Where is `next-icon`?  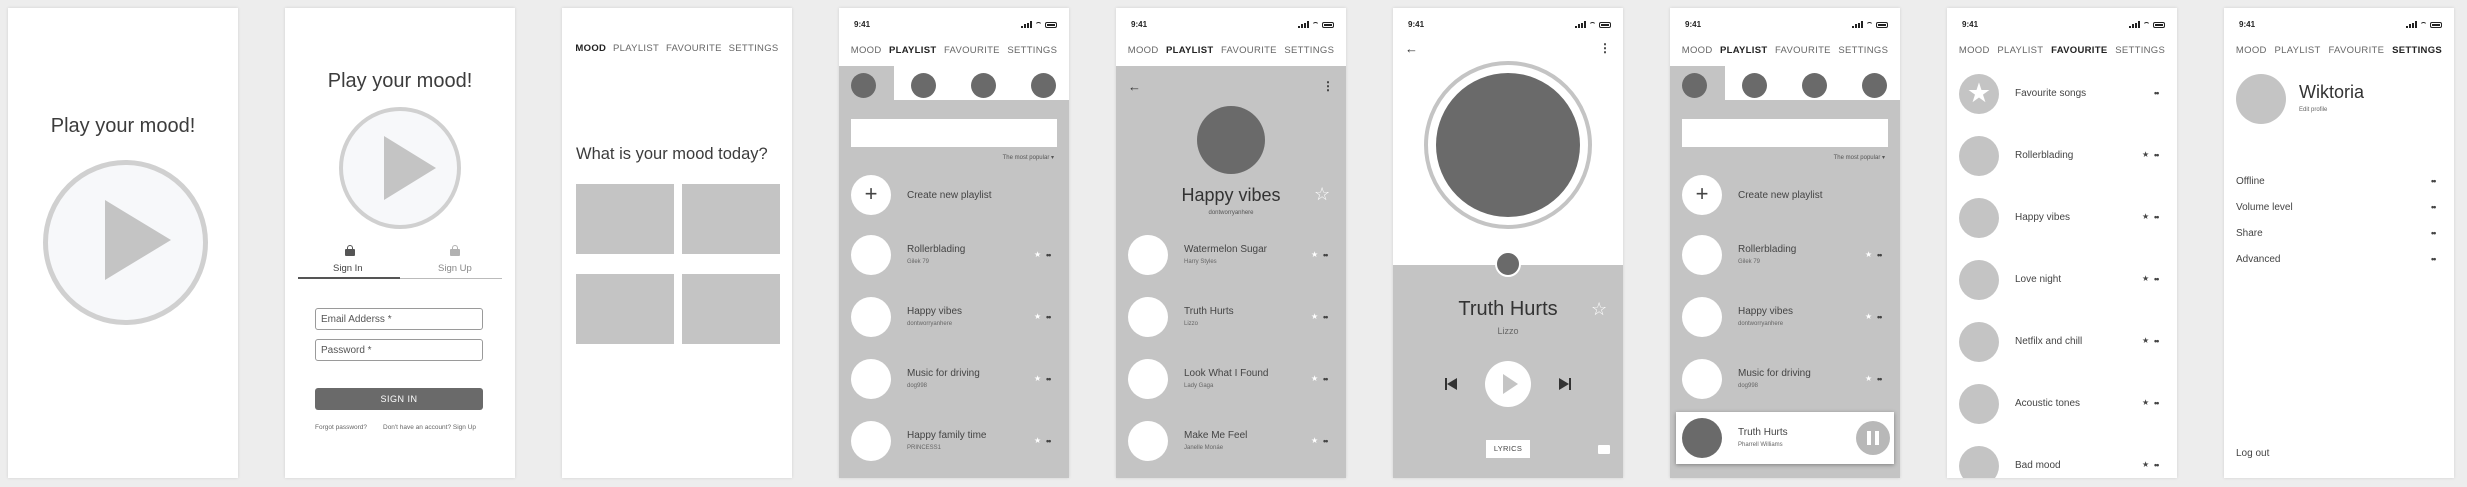 next-icon is located at coordinates (1565, 384).